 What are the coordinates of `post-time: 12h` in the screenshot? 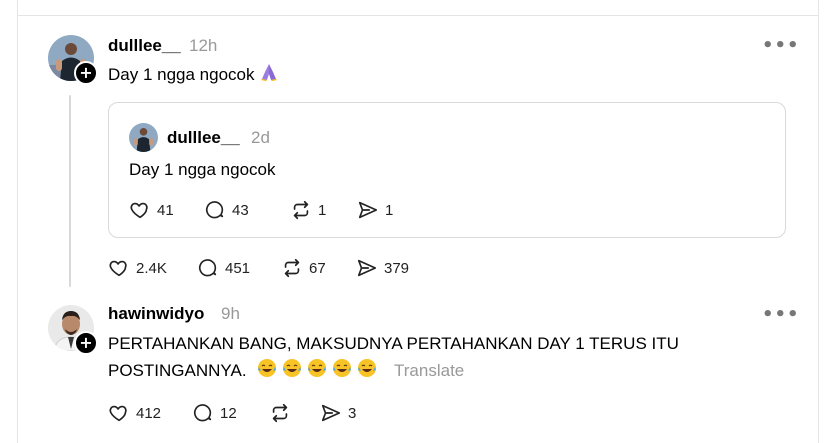 It's located at (203, 46).